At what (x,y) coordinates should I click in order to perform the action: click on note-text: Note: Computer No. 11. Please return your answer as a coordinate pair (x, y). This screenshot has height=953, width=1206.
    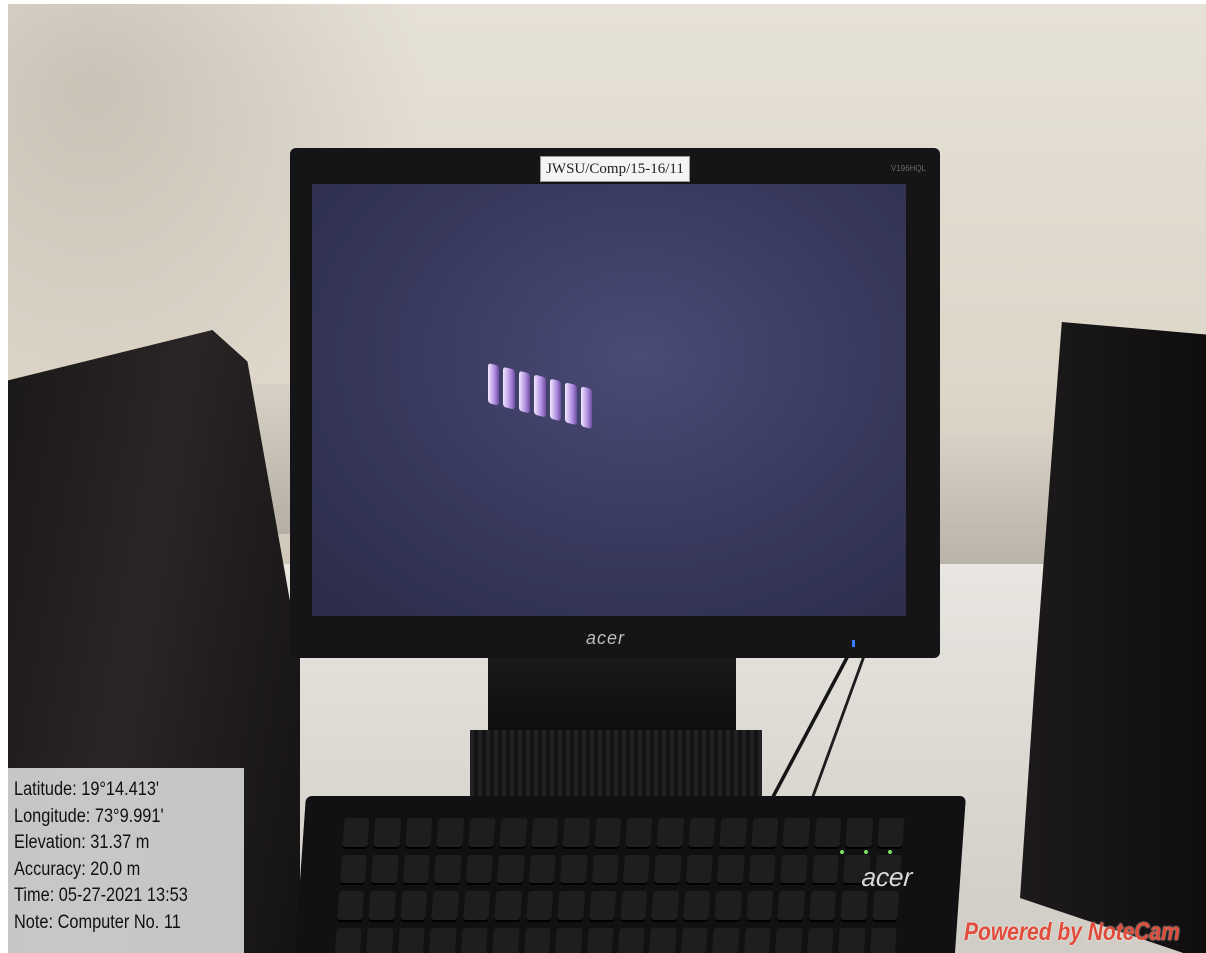
    Looking at the image, I should click on (97, 922).